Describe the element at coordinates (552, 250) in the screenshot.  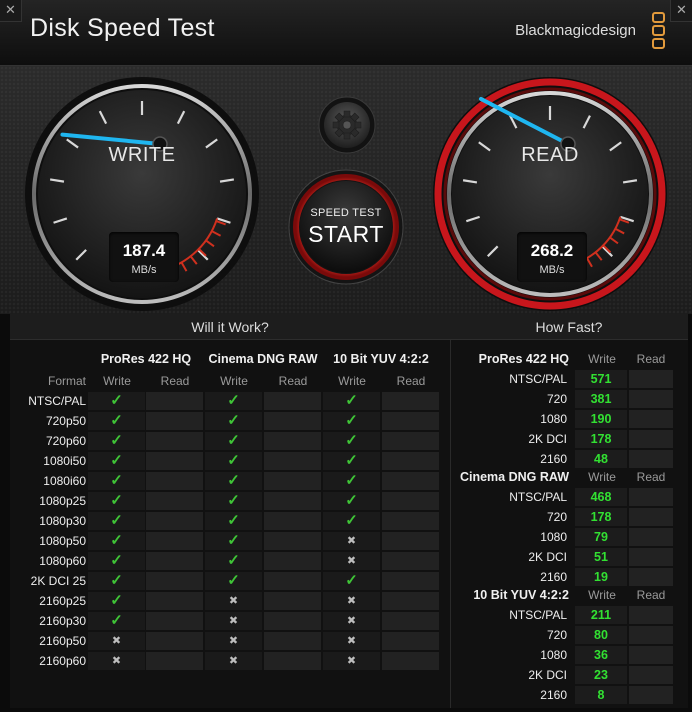
I see `read-speed-value: 268.2` at that location.